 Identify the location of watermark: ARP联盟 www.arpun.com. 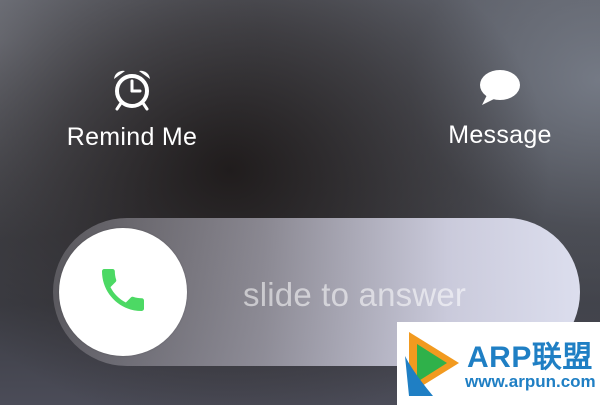
(498, 363).